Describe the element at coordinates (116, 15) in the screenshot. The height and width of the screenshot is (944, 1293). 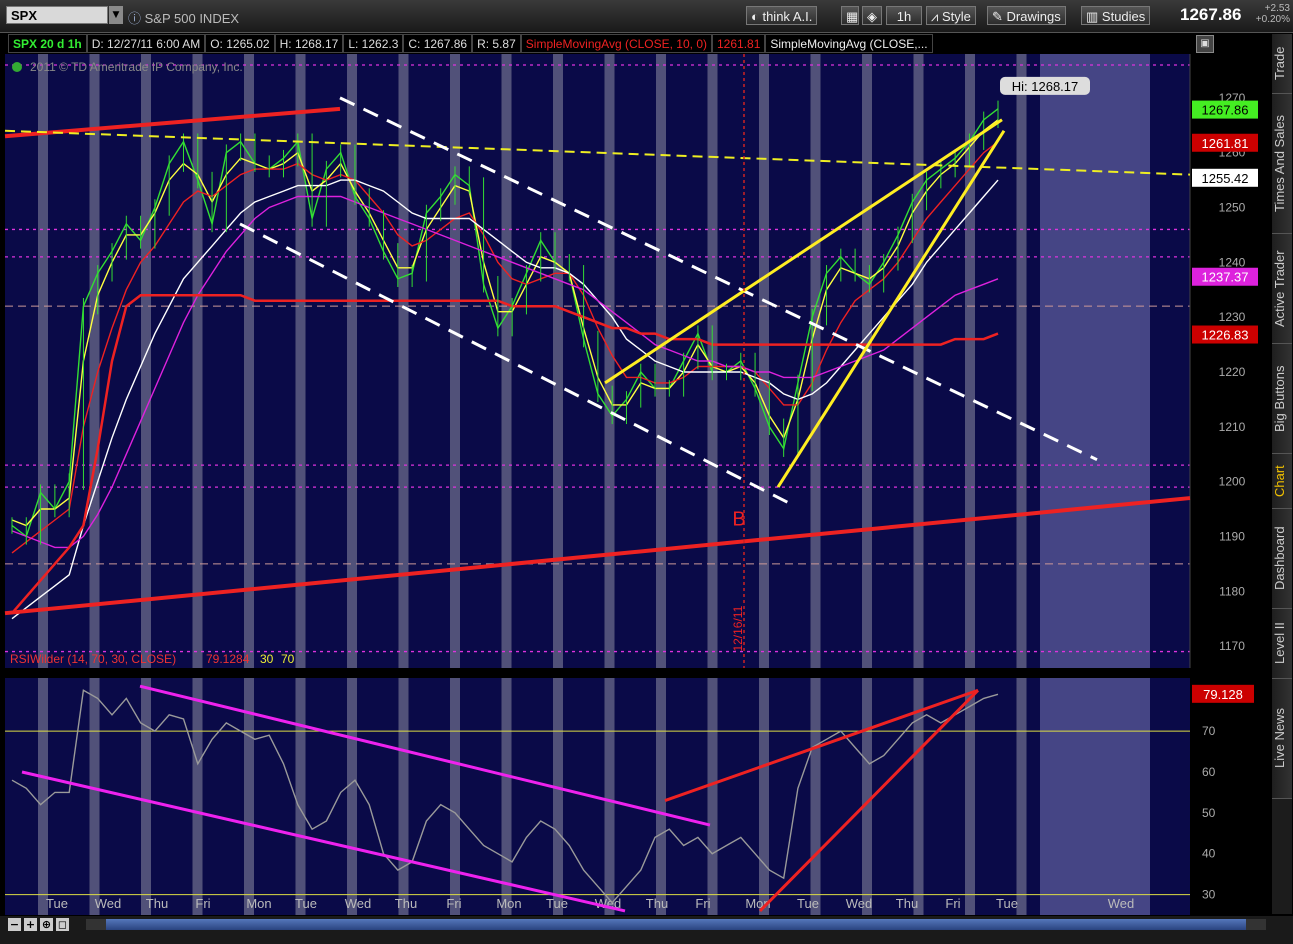
I see `symbol-dropdown-button: ▼` at that location.